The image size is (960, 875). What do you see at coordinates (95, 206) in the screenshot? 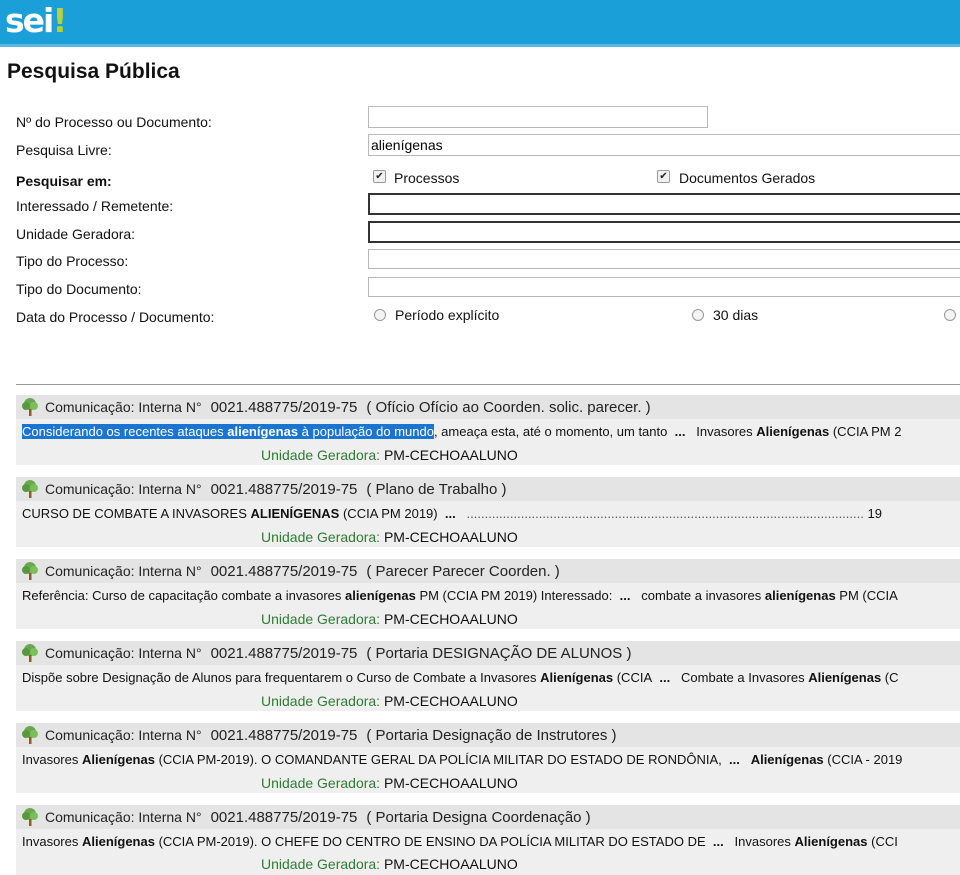
I see `interessado-label: Interessado / Remetente:` at bounding box center [95, 206].